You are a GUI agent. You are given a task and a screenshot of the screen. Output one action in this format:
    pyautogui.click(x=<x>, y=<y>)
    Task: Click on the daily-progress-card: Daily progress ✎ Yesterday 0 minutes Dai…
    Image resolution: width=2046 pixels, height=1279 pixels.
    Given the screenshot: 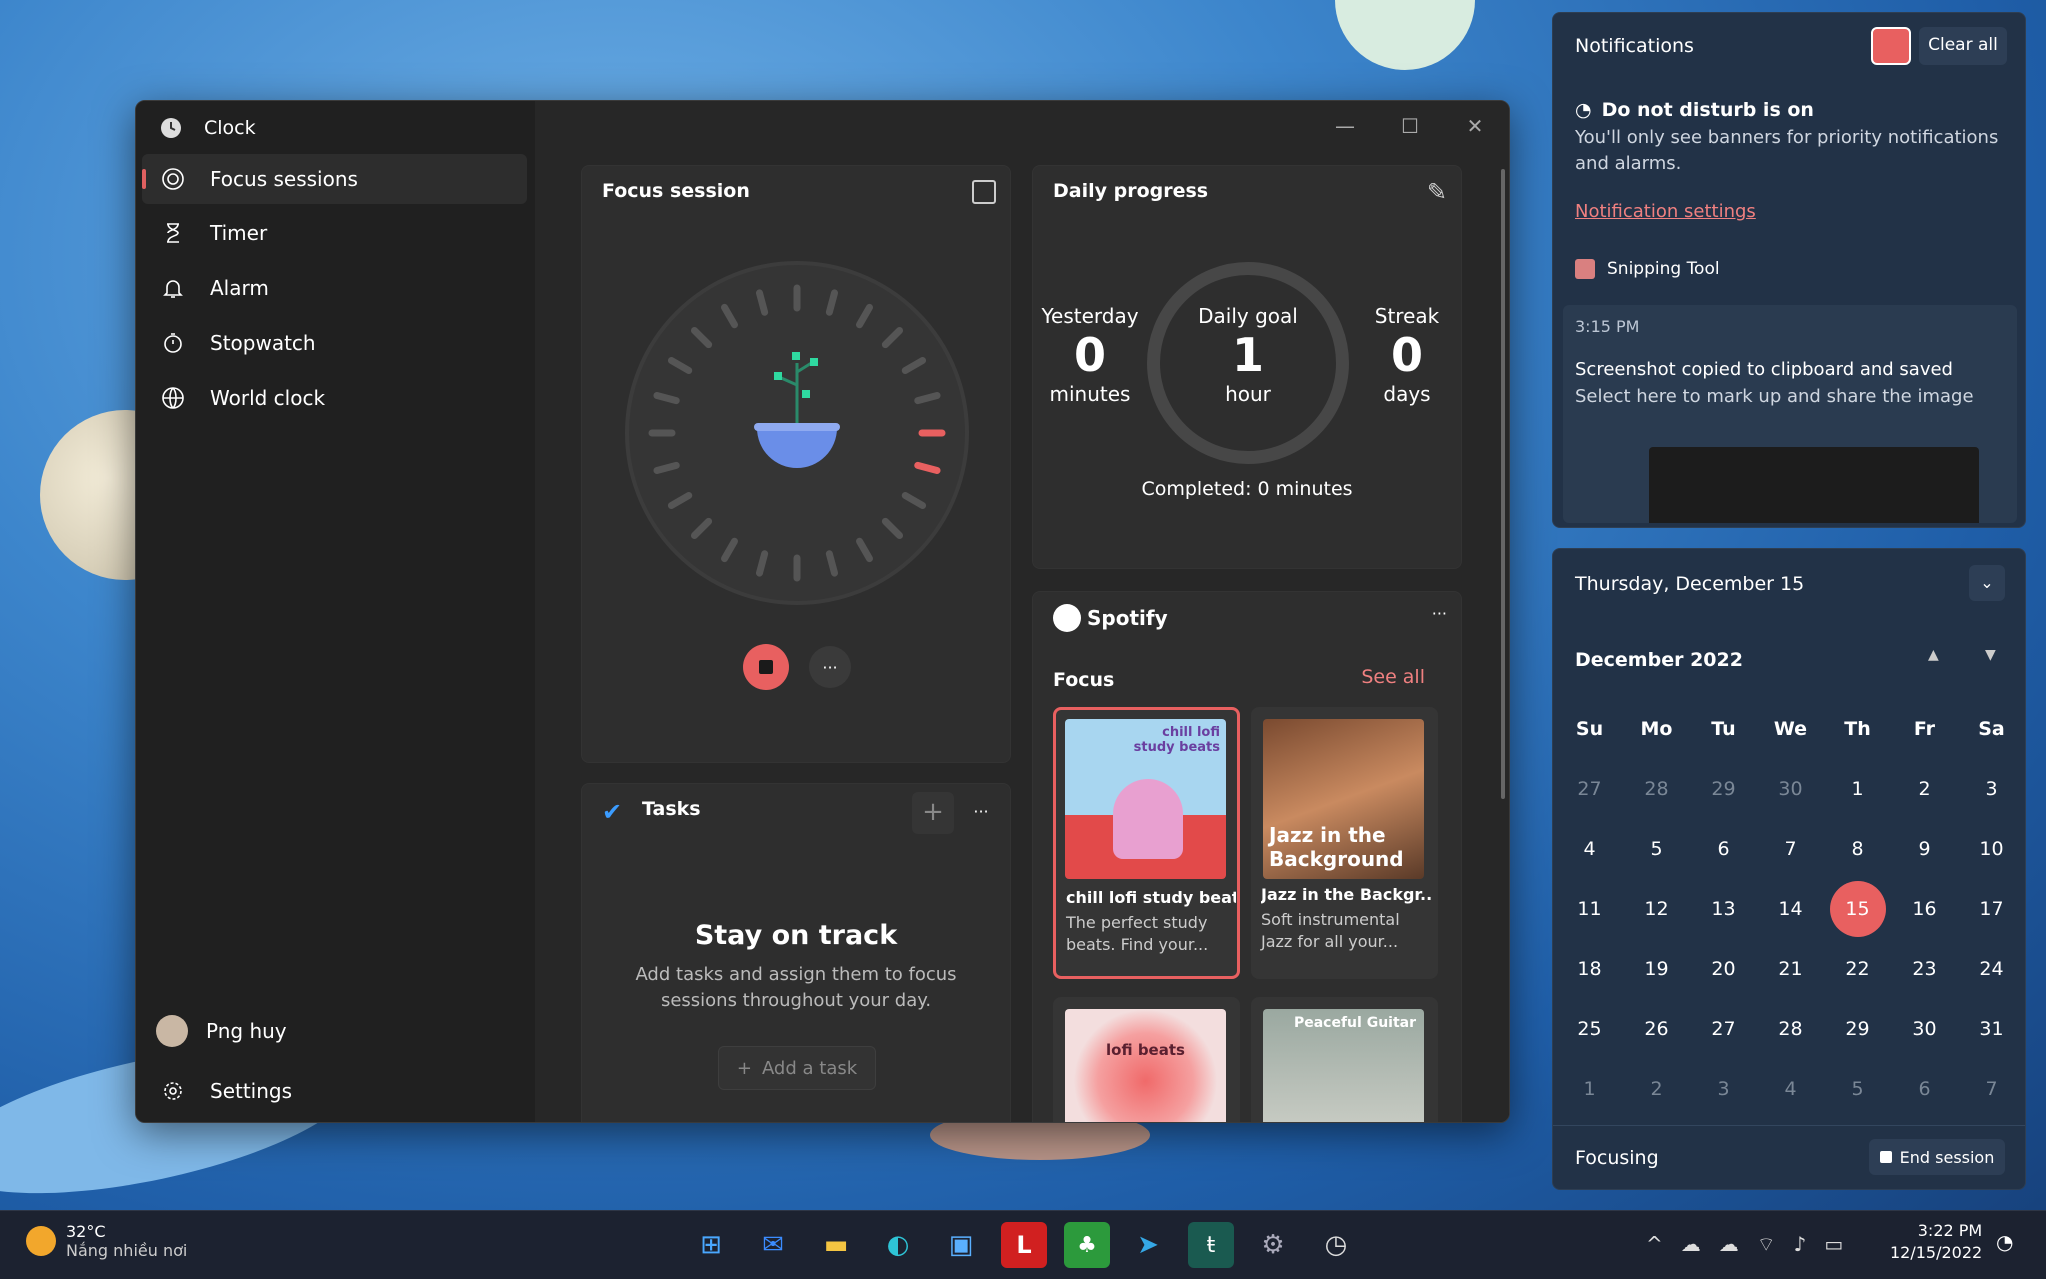 What is the action you would take?
    pyautogui.click(x=1247, y=367)
    